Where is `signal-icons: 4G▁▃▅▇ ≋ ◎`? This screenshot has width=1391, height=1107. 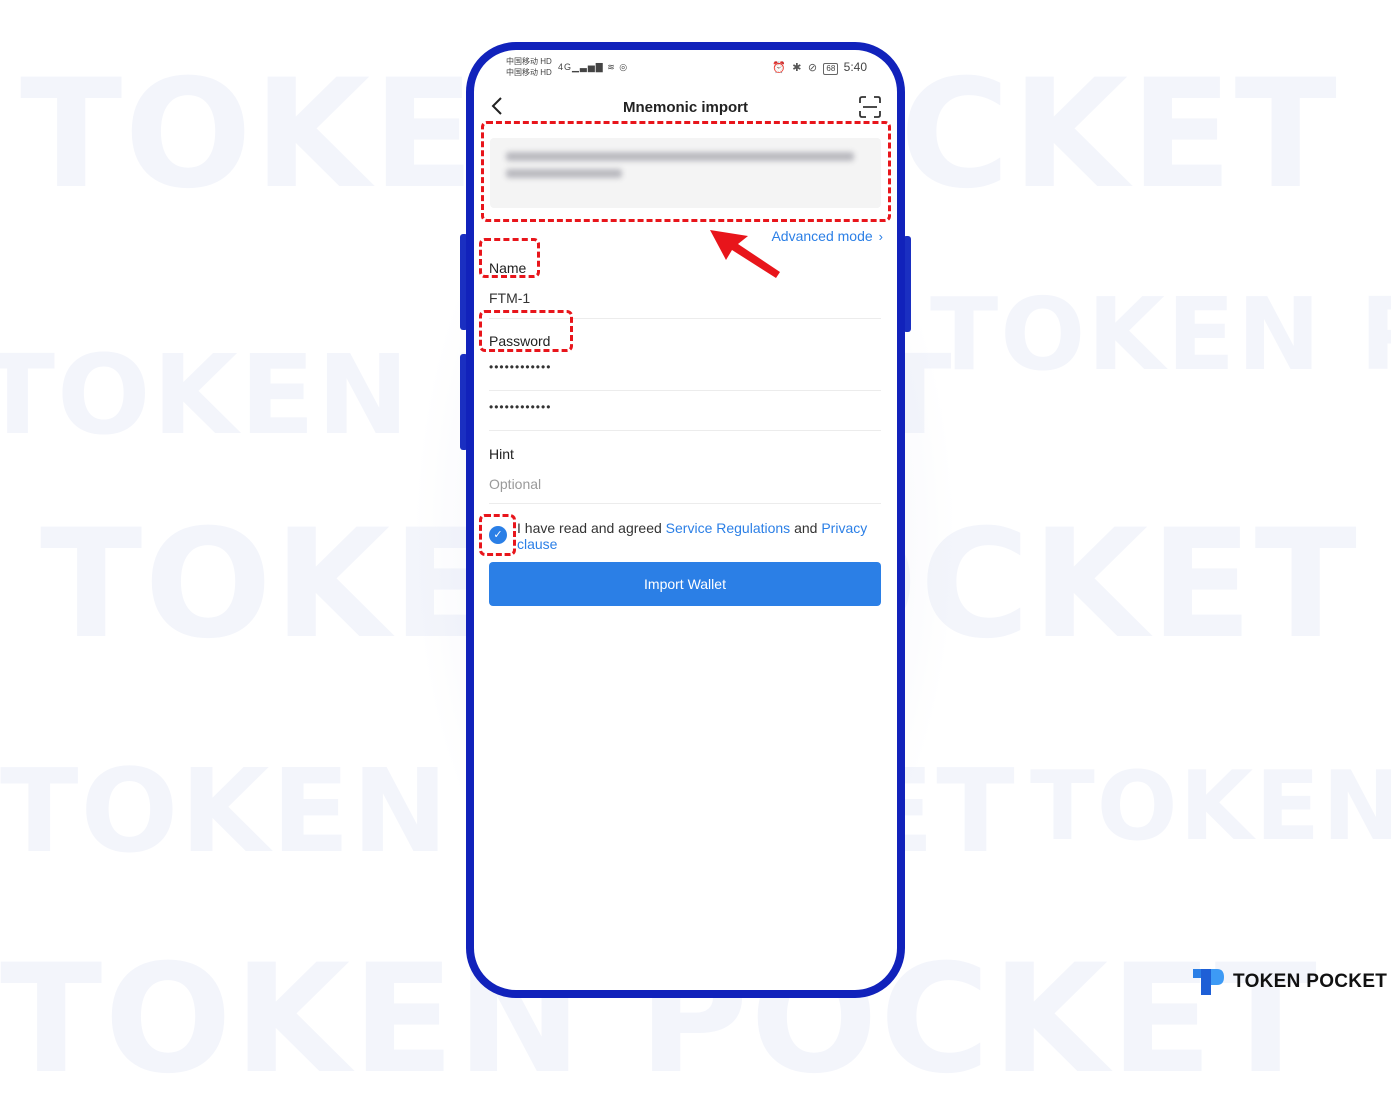 signal-icons: 4G▁▃▅▇ ≋ ◎ is located at coordinates (593, 67).